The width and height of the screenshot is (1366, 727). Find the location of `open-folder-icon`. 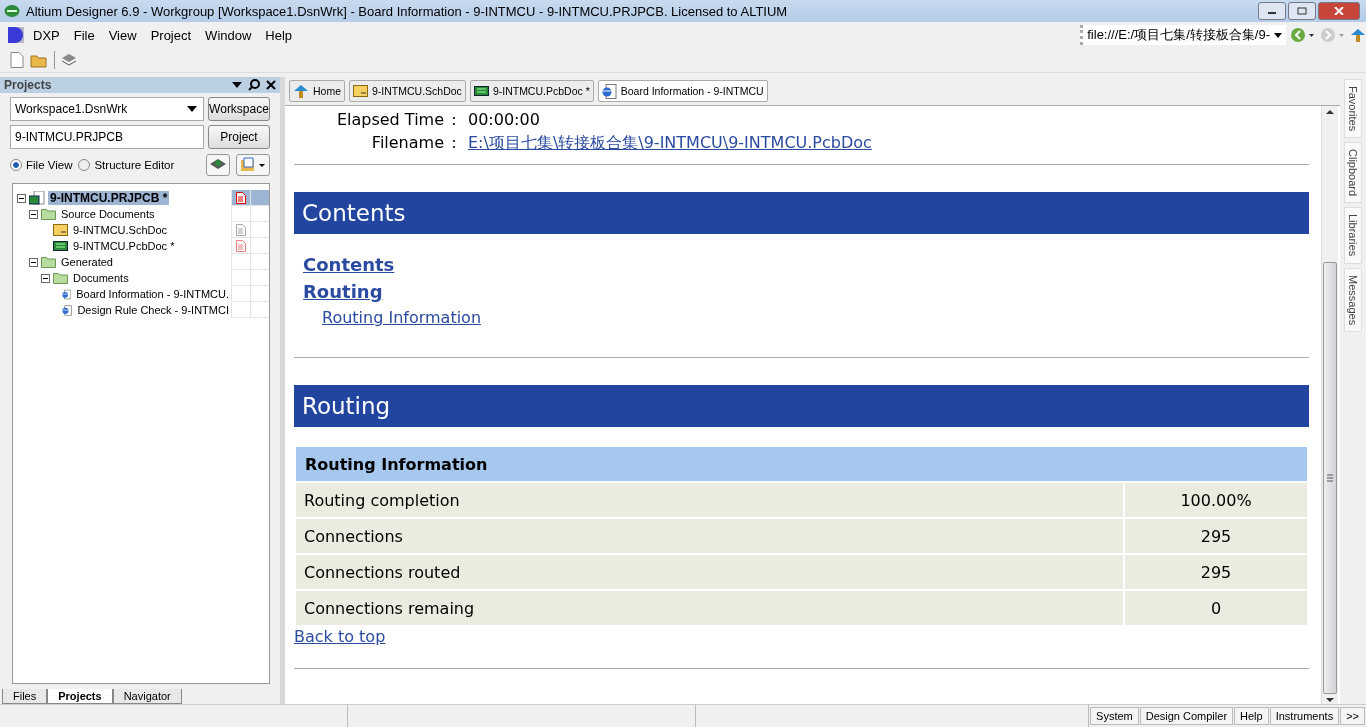

open-folder-icon is located at coordinates (39, 60).